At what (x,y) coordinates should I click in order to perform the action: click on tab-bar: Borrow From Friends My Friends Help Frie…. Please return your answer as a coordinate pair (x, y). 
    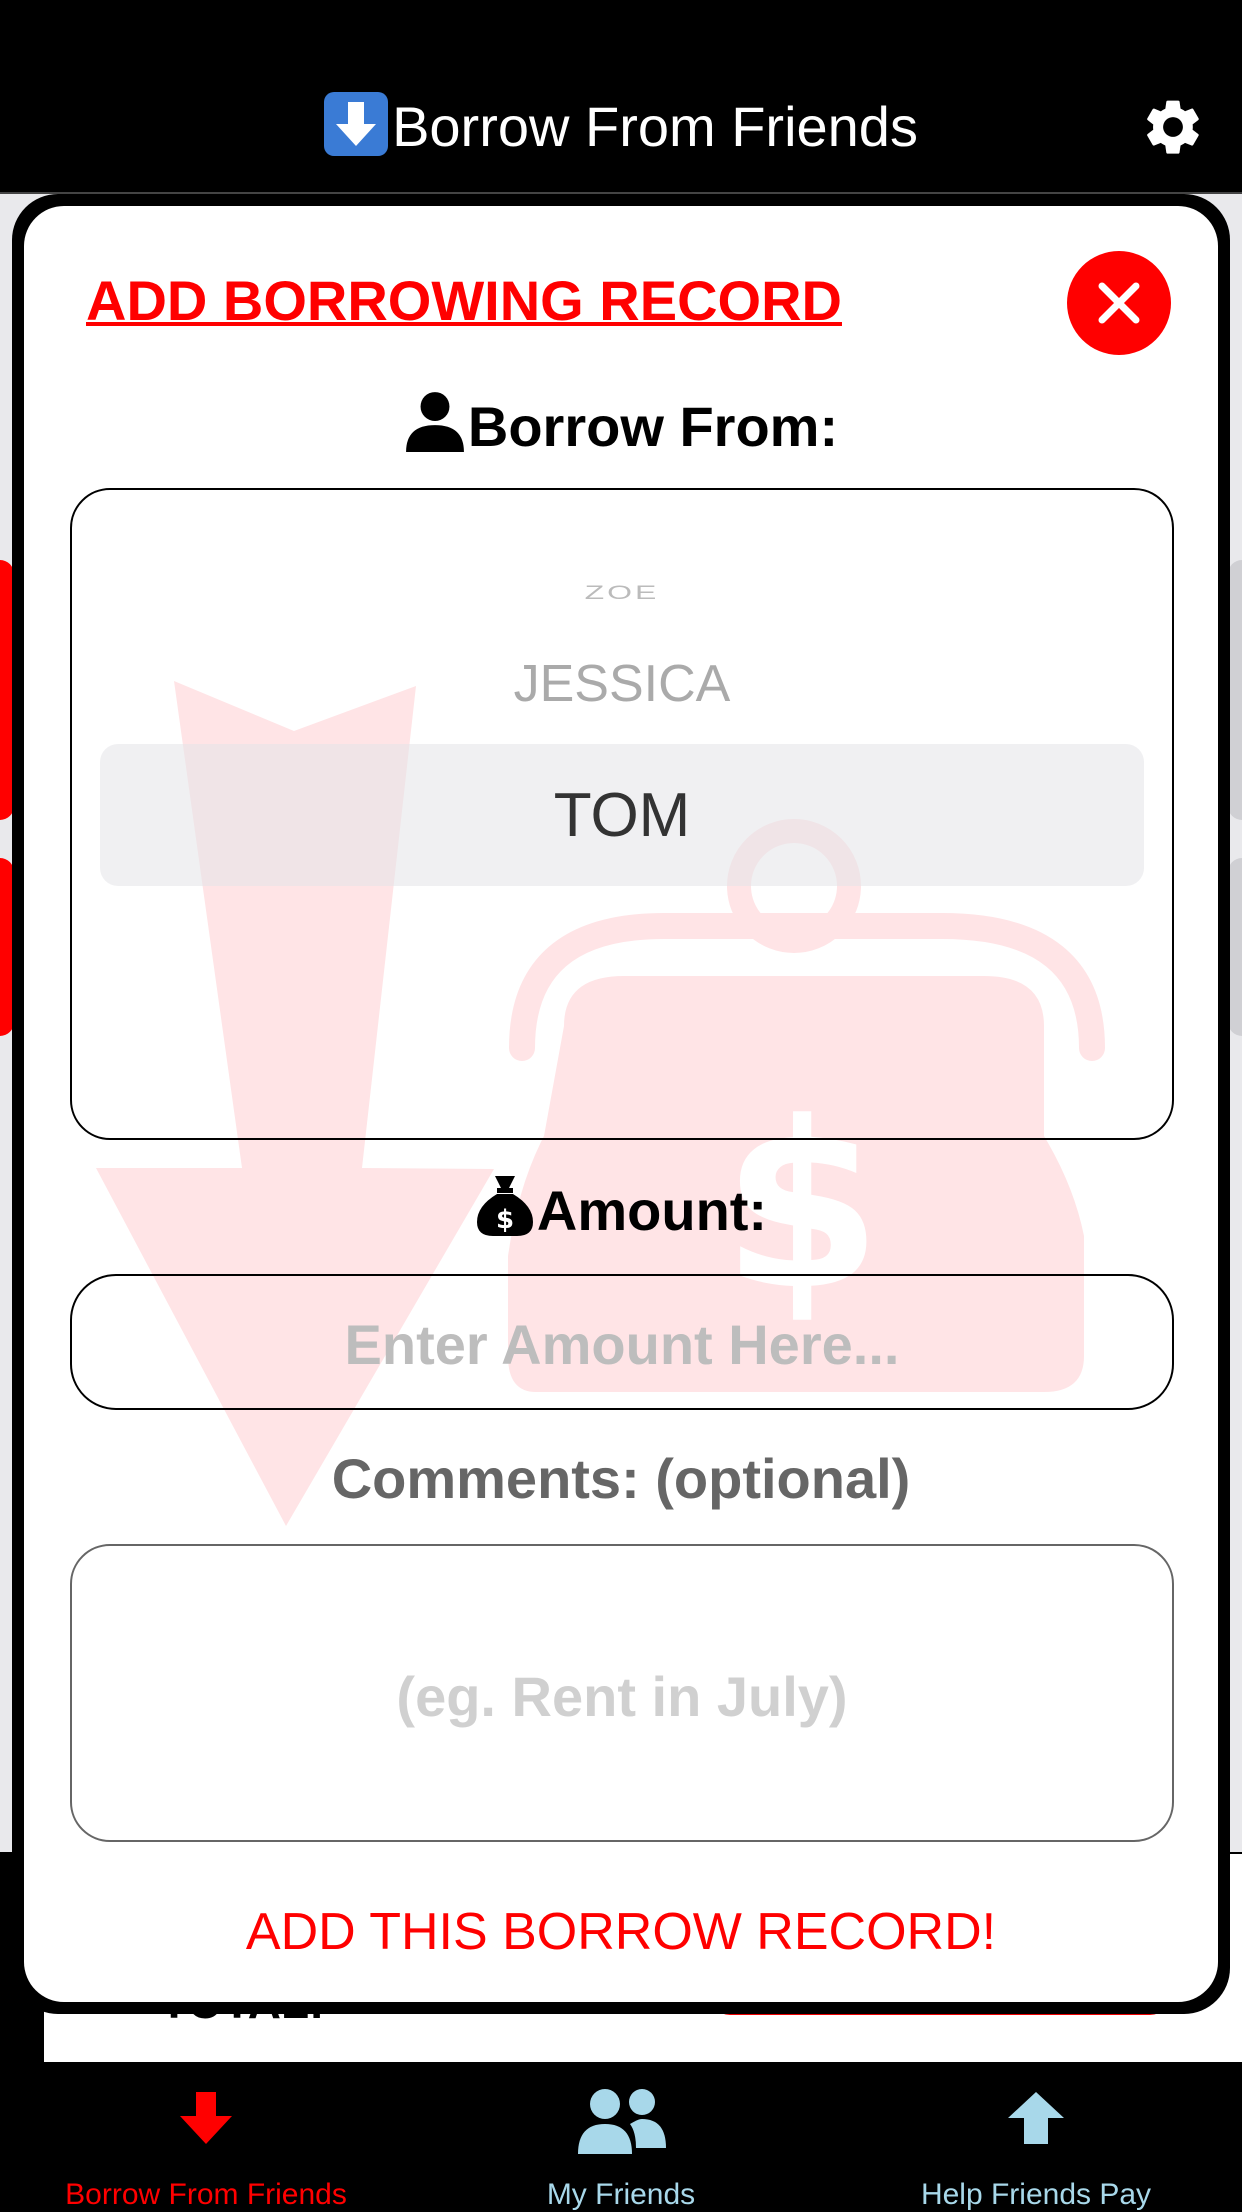
    Looking at the image, I should click on (621, 2136).